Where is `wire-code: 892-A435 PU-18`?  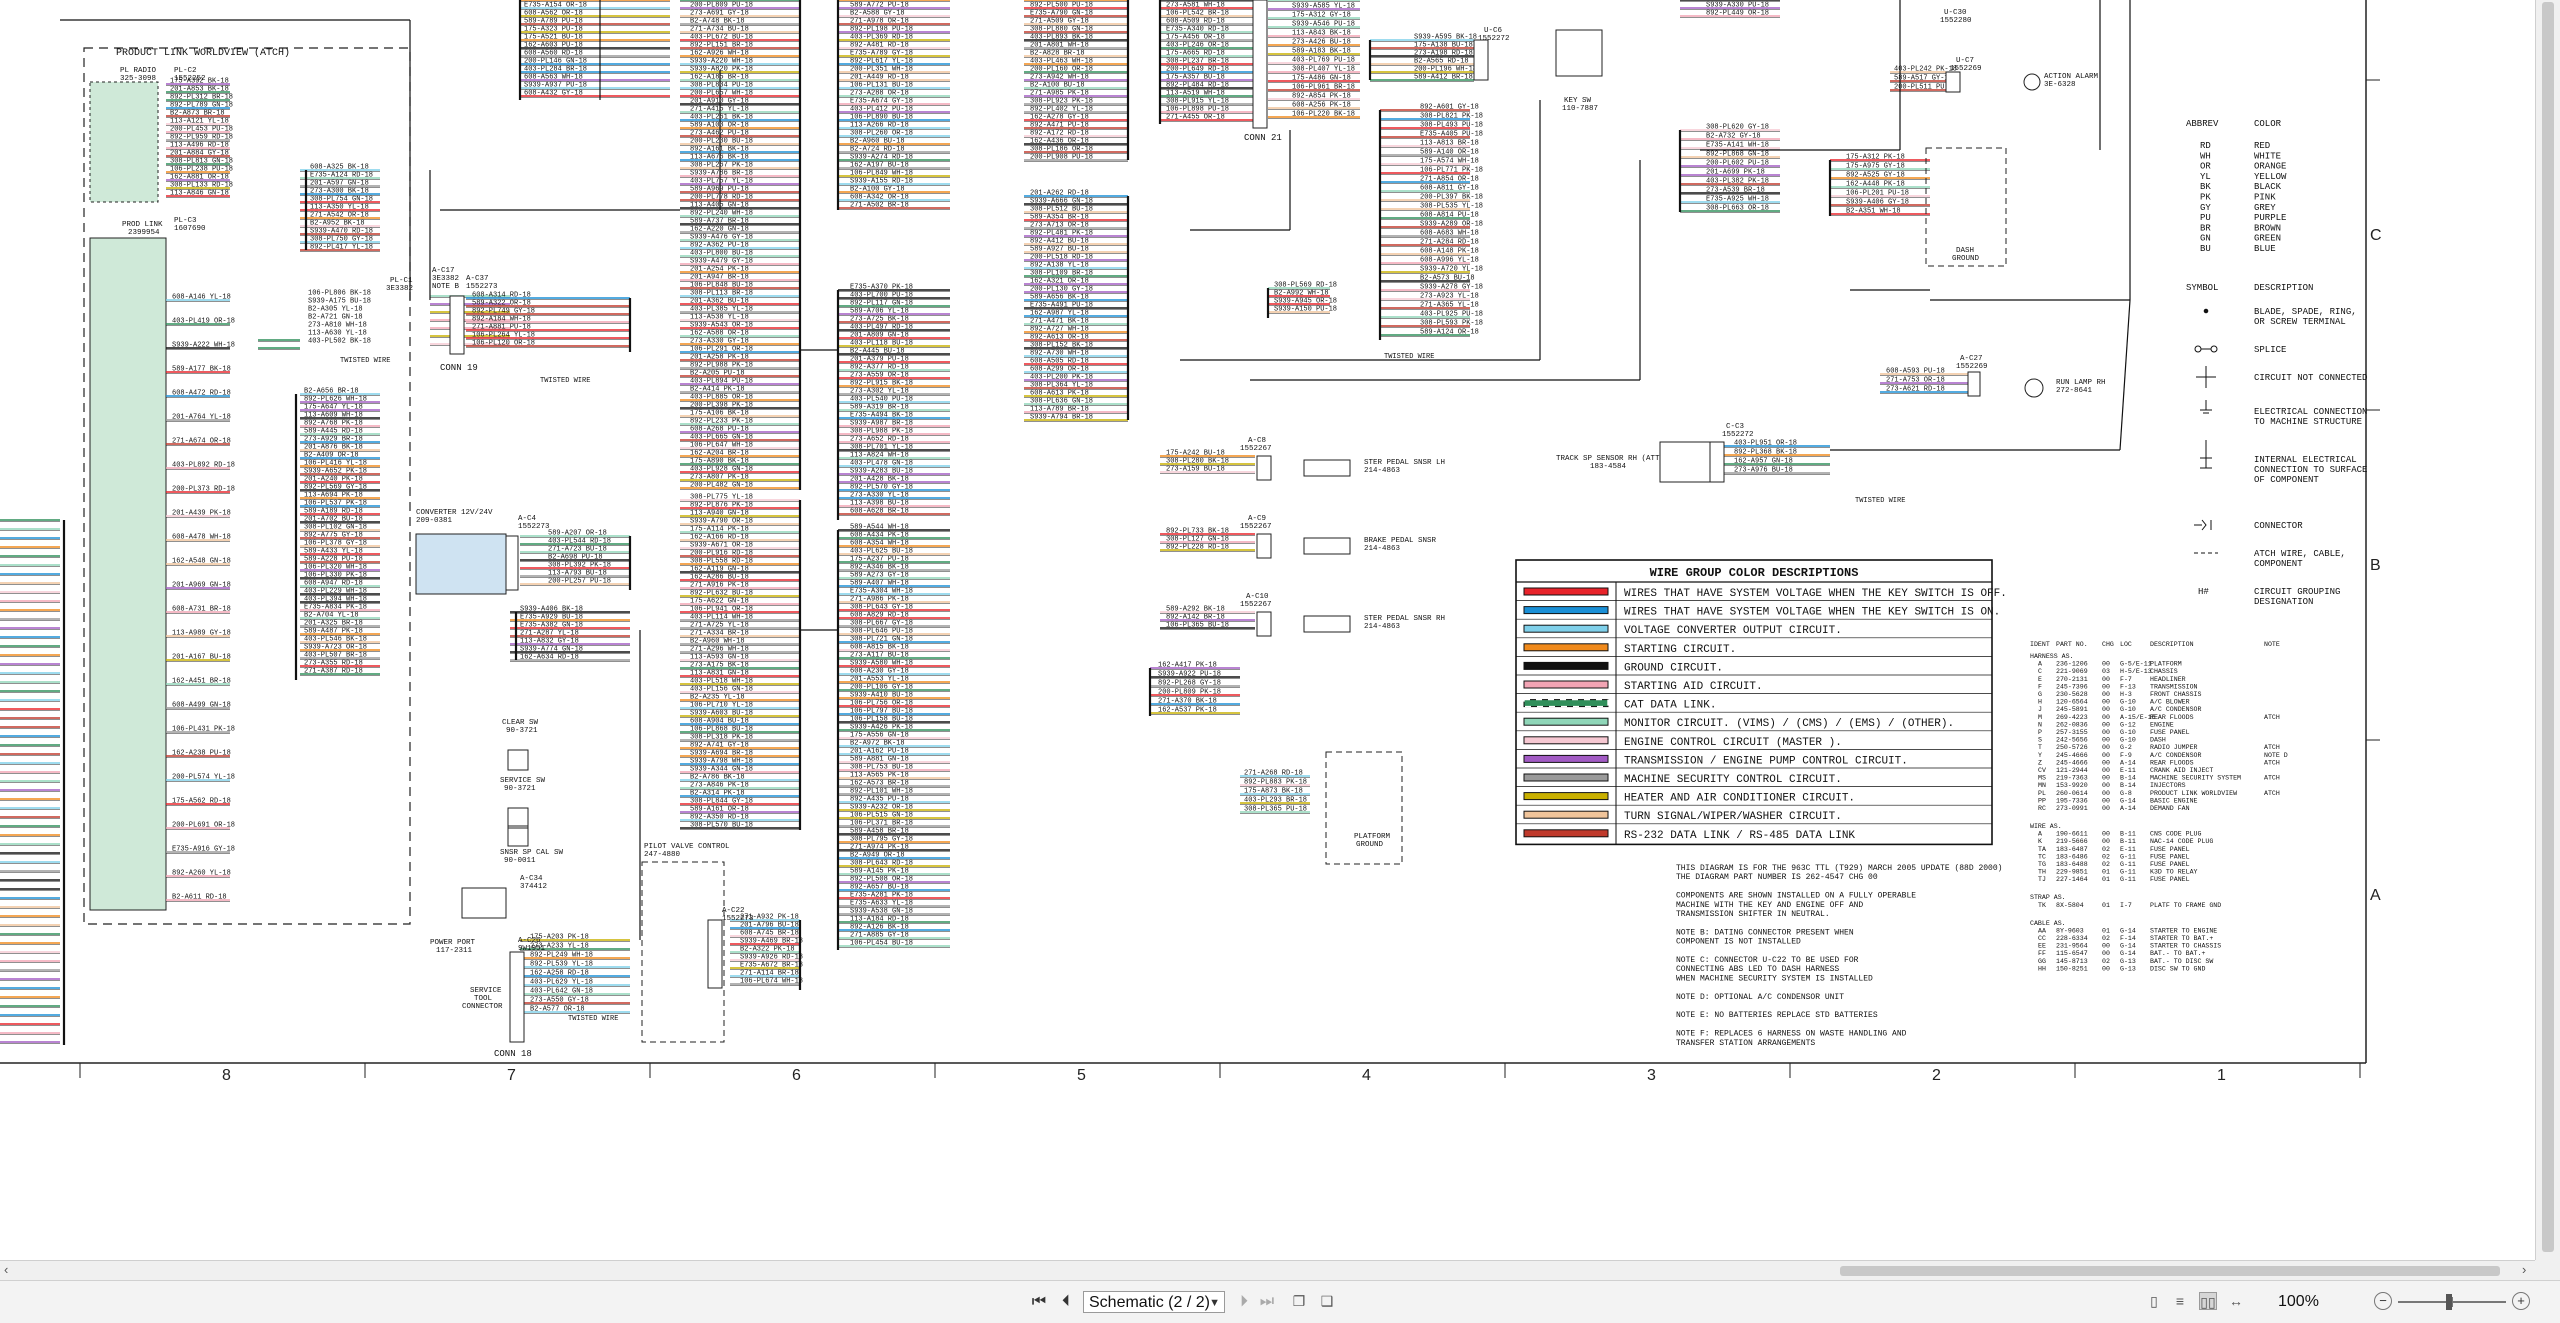
wire-code: 892-A435 PU-18 is located at coordinates (879, 800).